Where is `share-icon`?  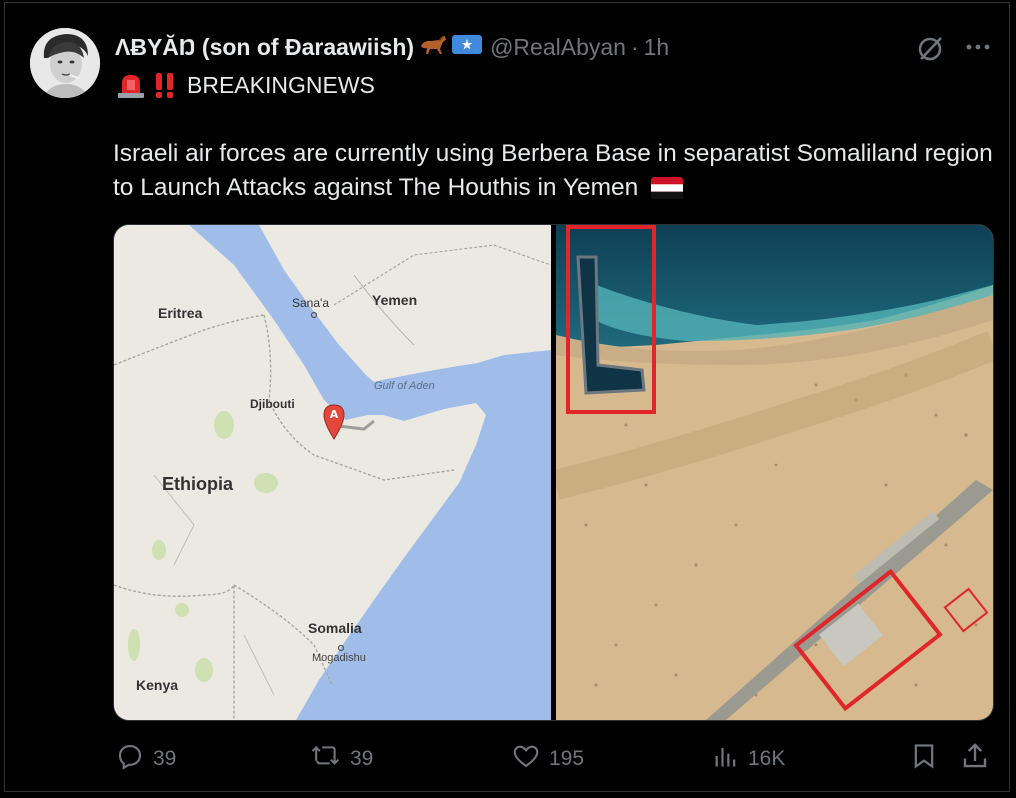
share-icon is located at coordinates (975, 759).